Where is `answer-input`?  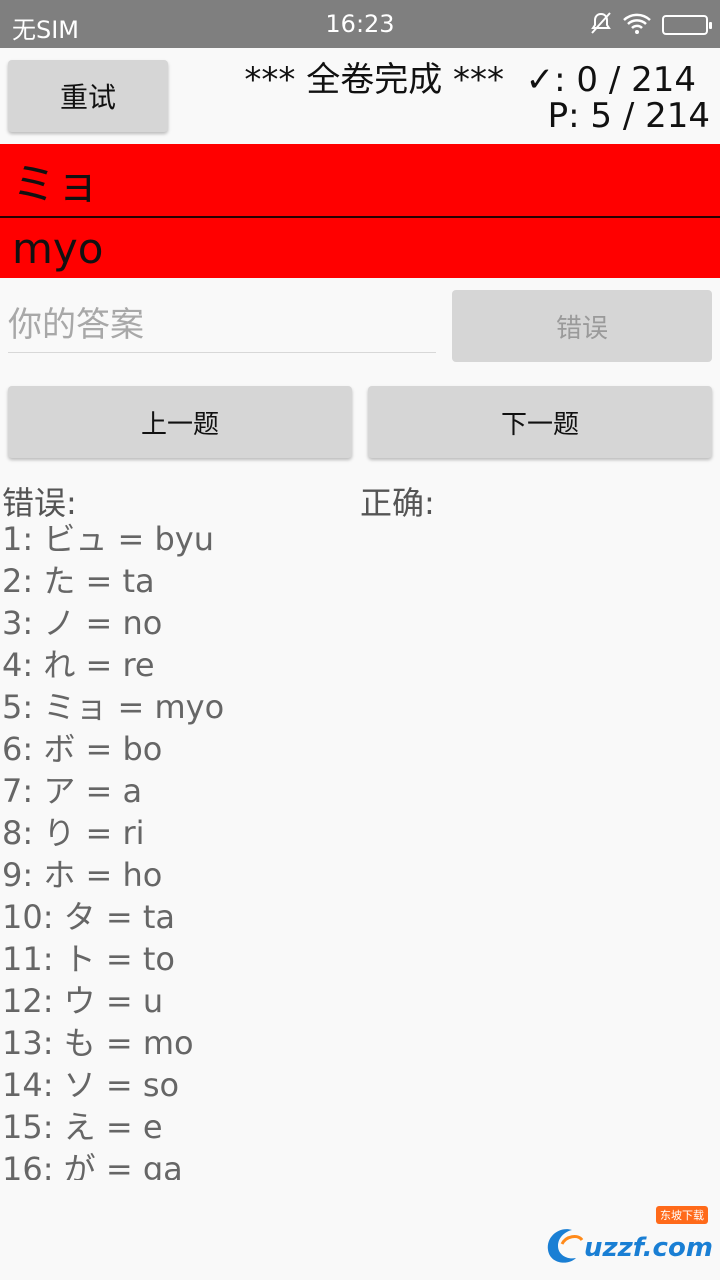
answer-input is located at coordinates (222, 325).